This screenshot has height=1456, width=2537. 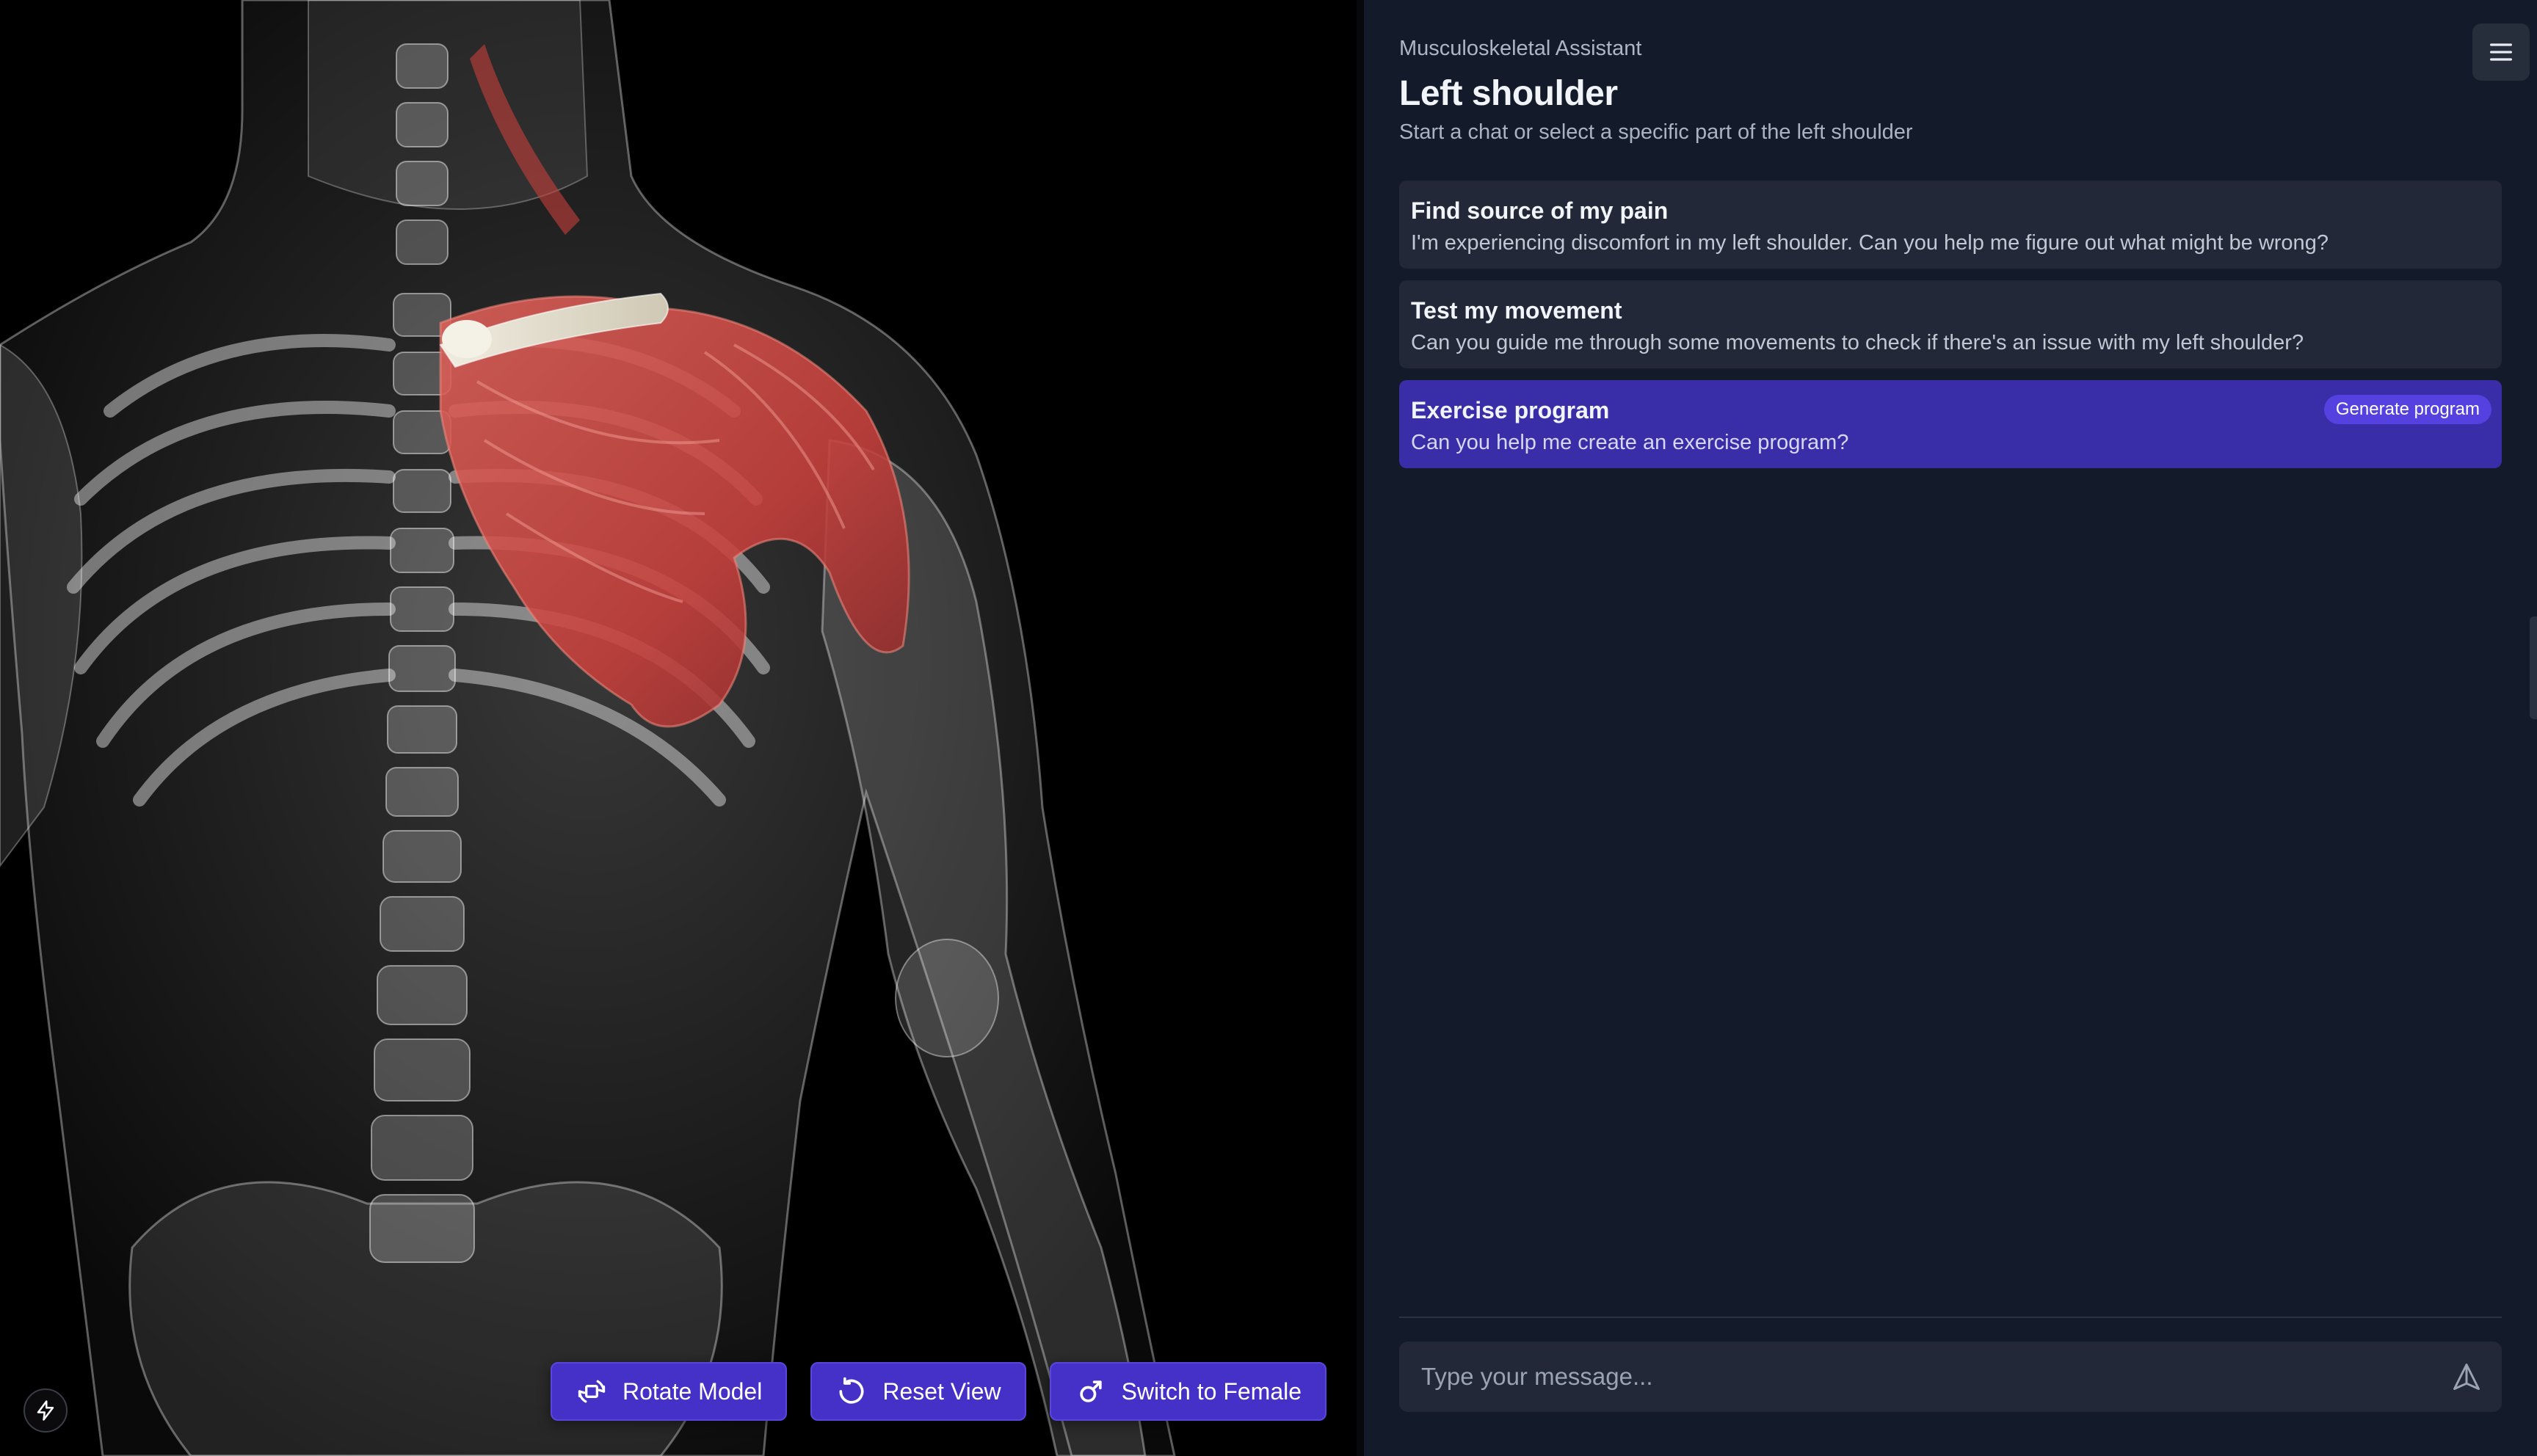 I want to click on mars-icon, so click(x=1091, y=1391).